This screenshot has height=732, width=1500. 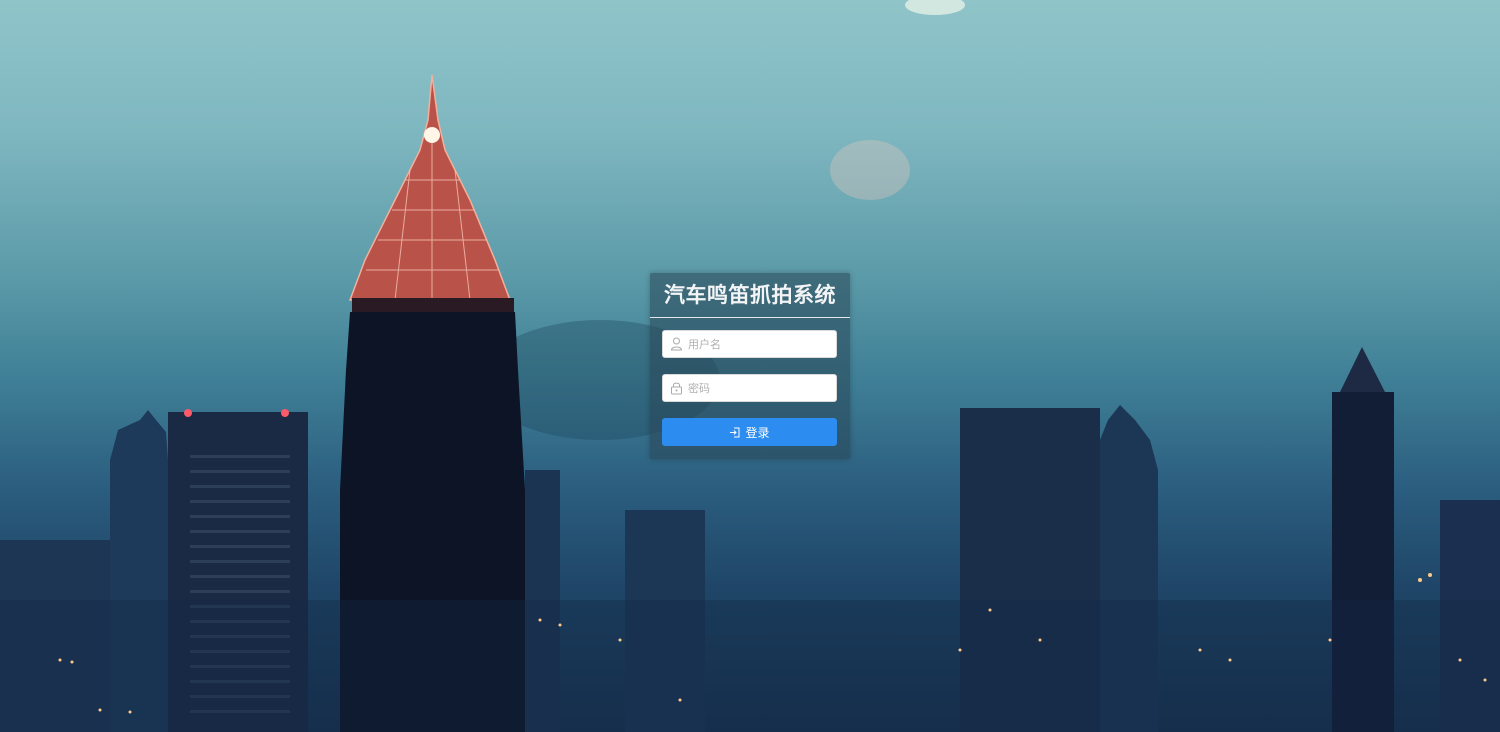 What do you see at coordinates (735, 432) in the screenshot?
I see `login-icon` at bounding box center [735, 432].